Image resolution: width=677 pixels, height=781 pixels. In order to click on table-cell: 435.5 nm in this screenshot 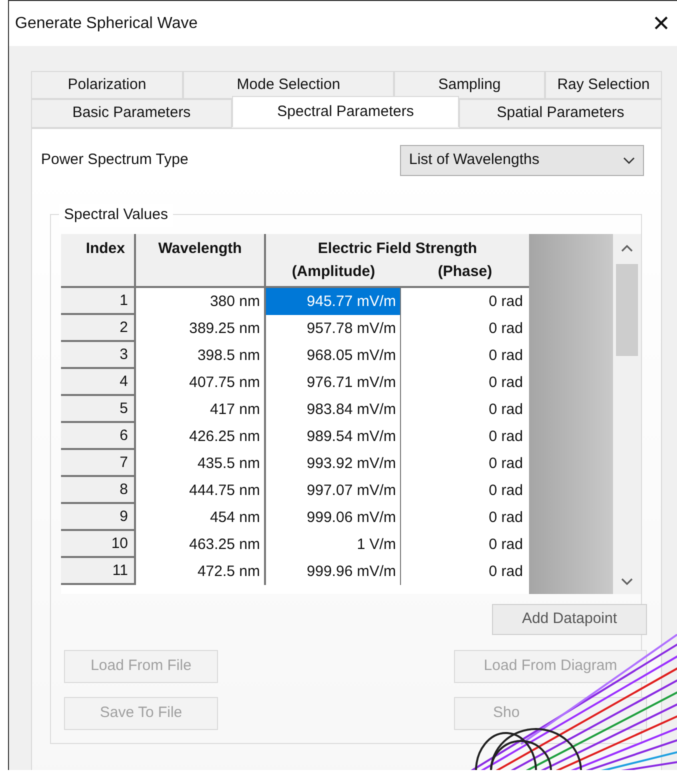, I will do `click(199, 463)`.